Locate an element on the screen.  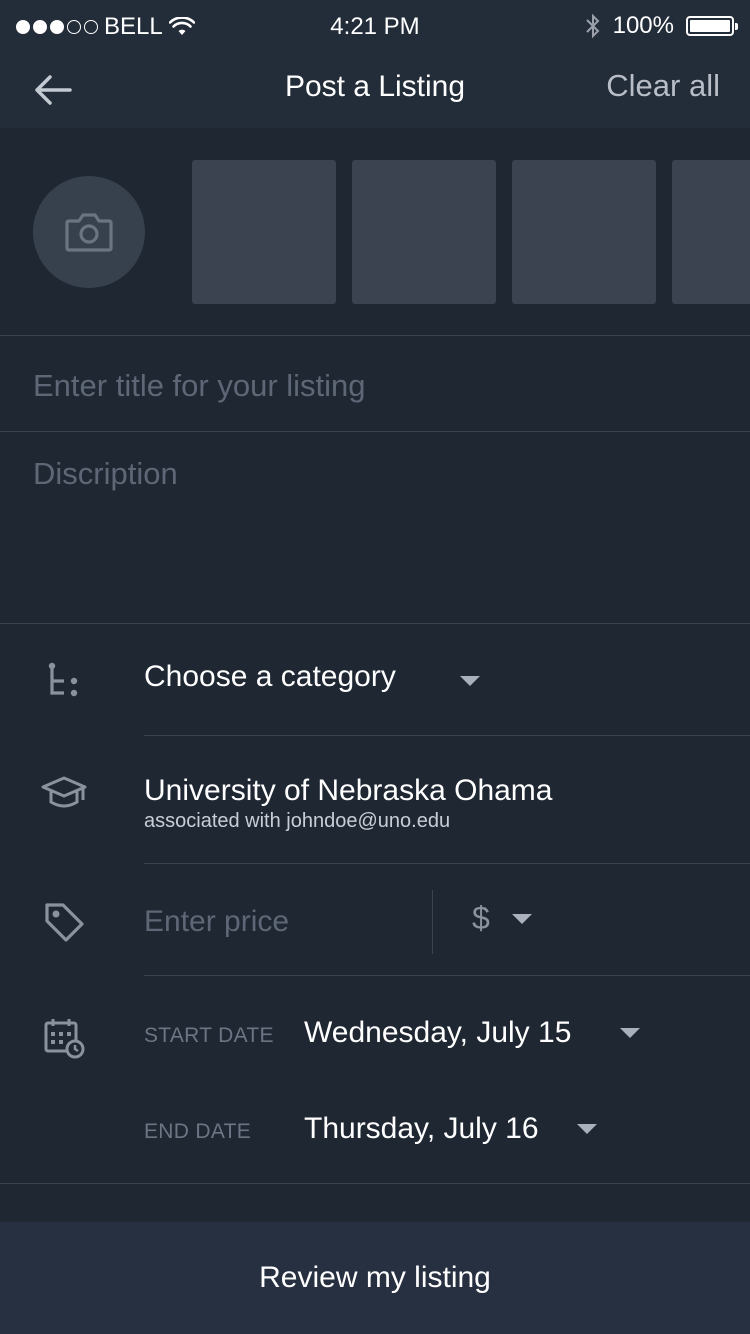
camera-icon is located at coordinates (89, 232).